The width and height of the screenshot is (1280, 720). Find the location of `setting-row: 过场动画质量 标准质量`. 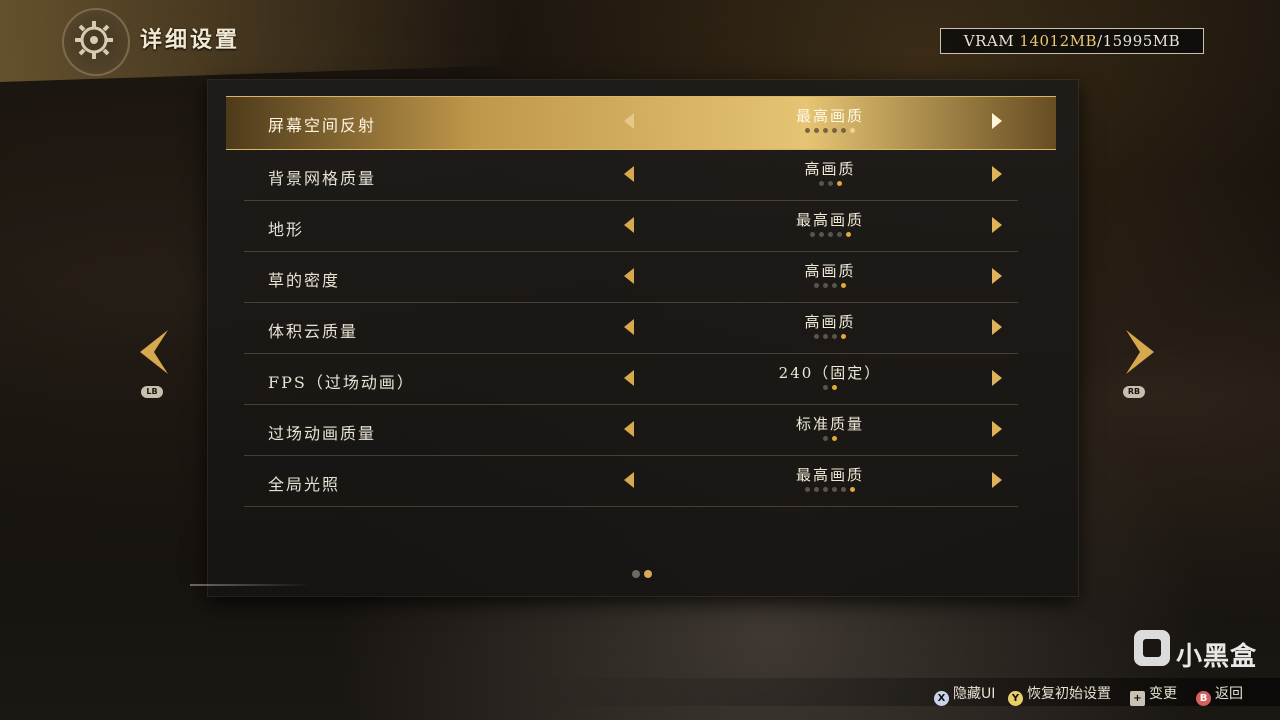

setting-row: 过场动画质量 标准质量 is located at coordinates (631, 430).